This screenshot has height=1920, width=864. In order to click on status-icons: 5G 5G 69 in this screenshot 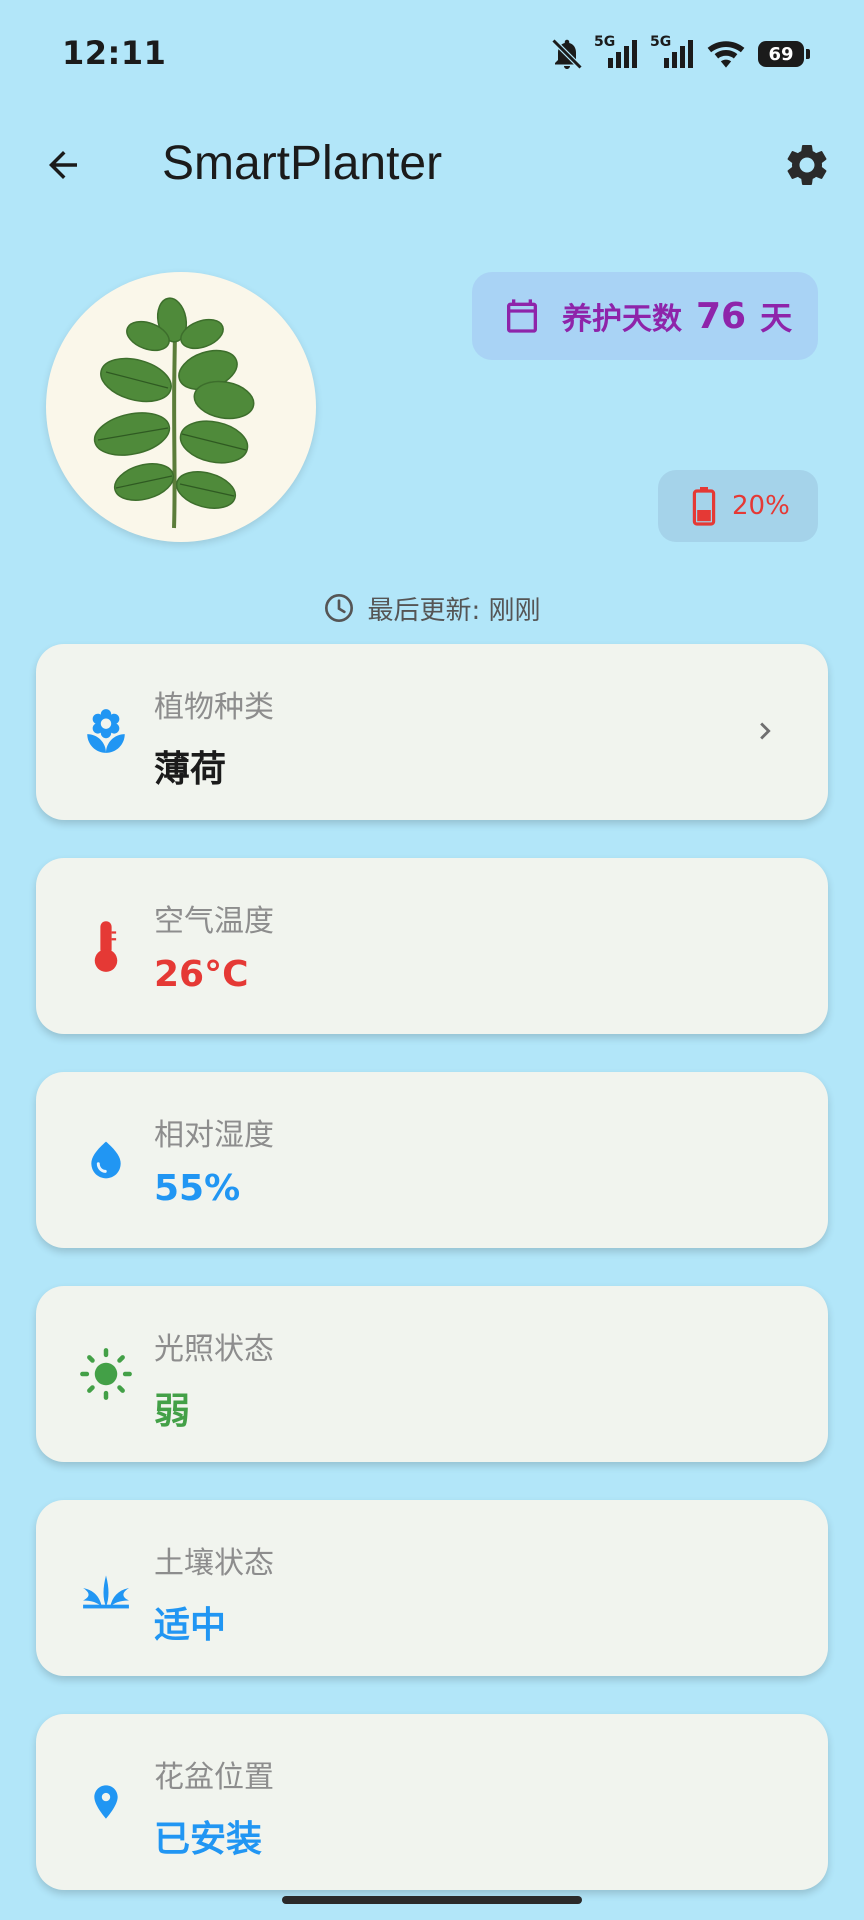, I will do `click(679, 54)`.